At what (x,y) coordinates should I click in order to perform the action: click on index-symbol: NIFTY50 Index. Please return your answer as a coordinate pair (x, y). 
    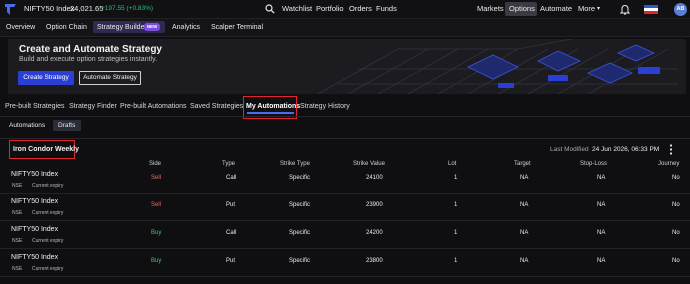
    Looking at the image, I should click on (49, 8).